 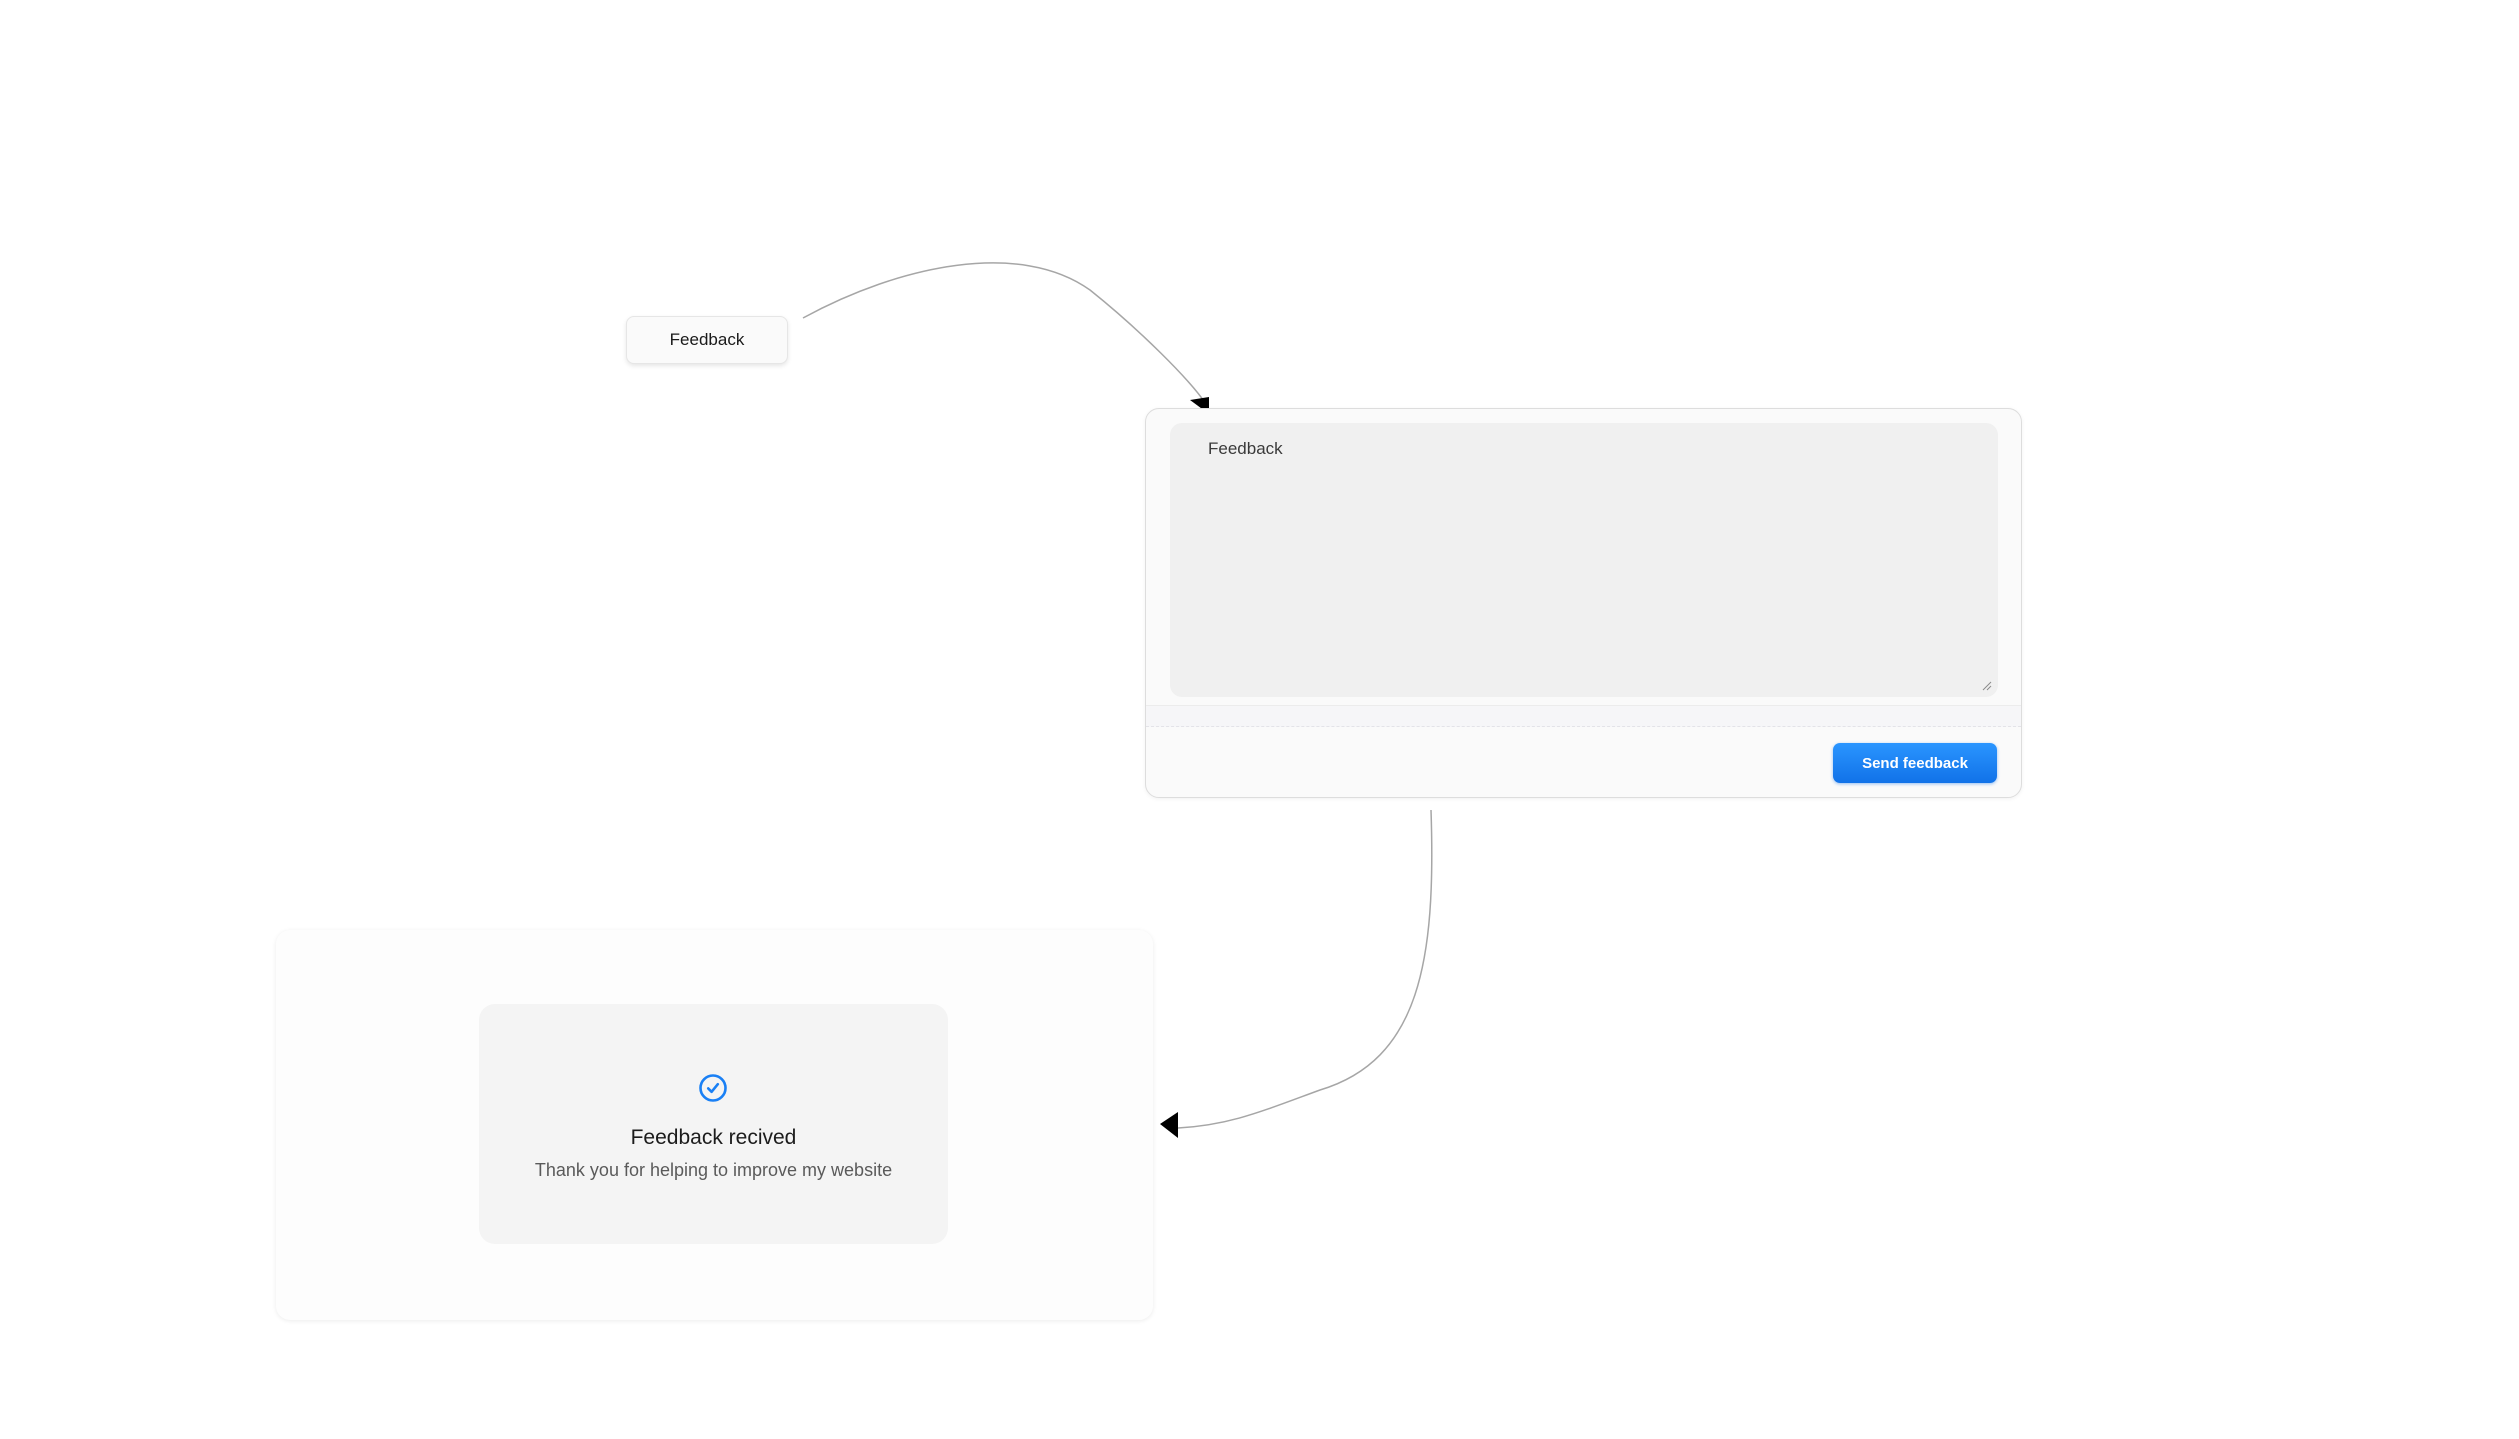 What do you see at coordinates (707, 340) in the screenshot?
I see `feedback-trigger-button: Feedback` at bounding box center [707, 340].